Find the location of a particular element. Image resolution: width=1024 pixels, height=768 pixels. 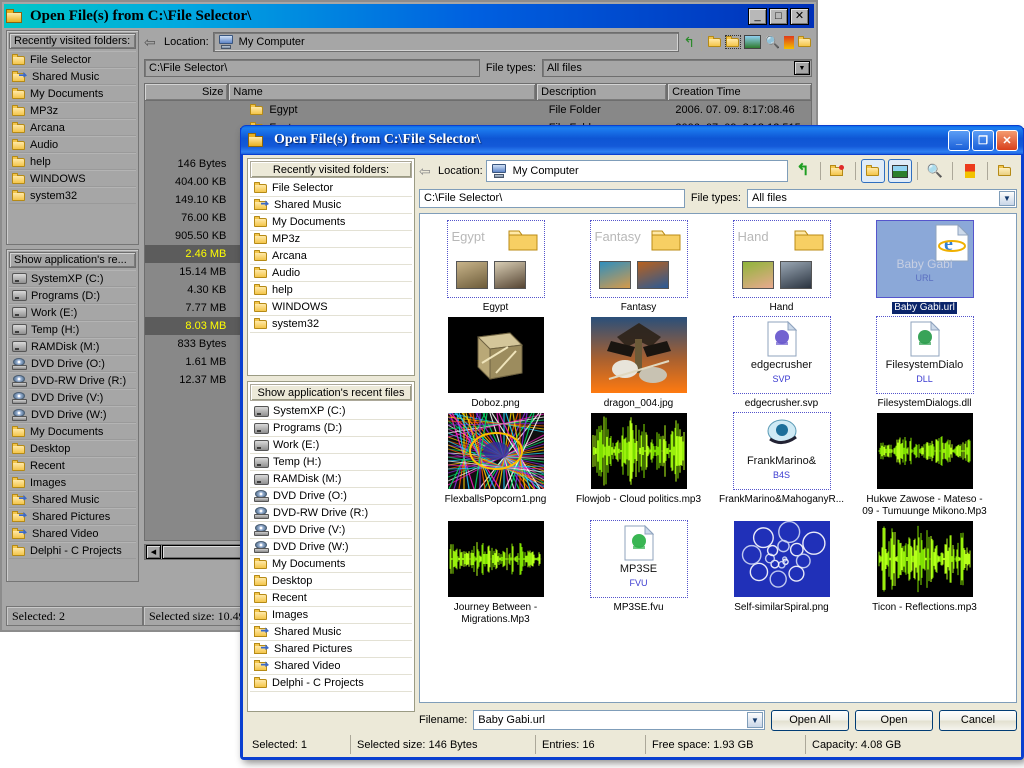

column-header-size: Size is located at coordinates (186, 92).